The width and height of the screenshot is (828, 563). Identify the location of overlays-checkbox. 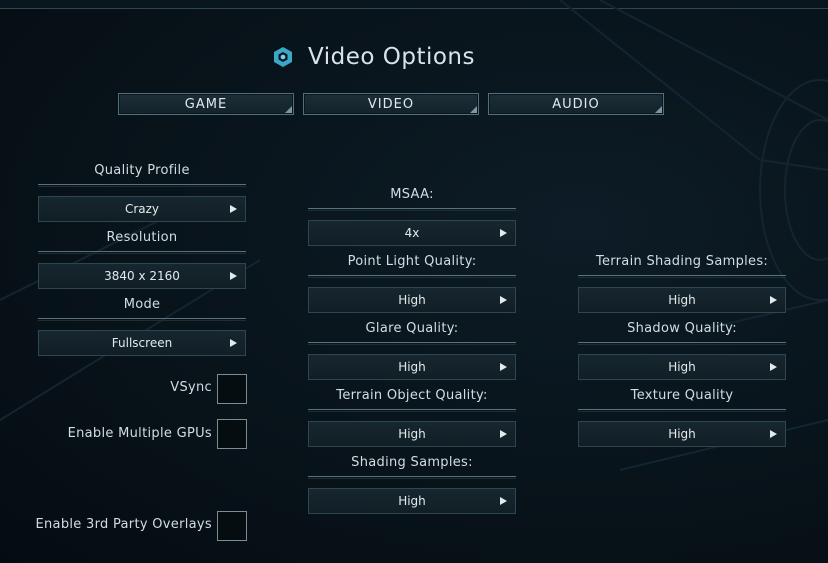
(232, 526).